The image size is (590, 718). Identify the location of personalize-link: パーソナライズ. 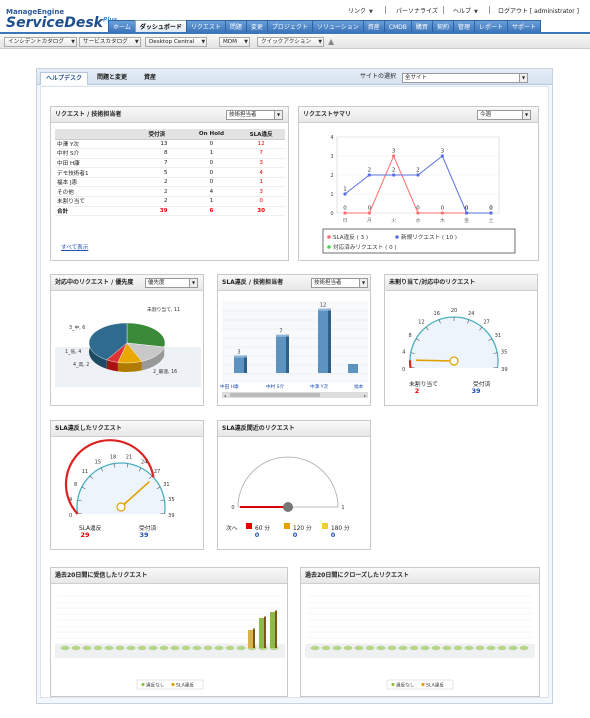
(417, 10).